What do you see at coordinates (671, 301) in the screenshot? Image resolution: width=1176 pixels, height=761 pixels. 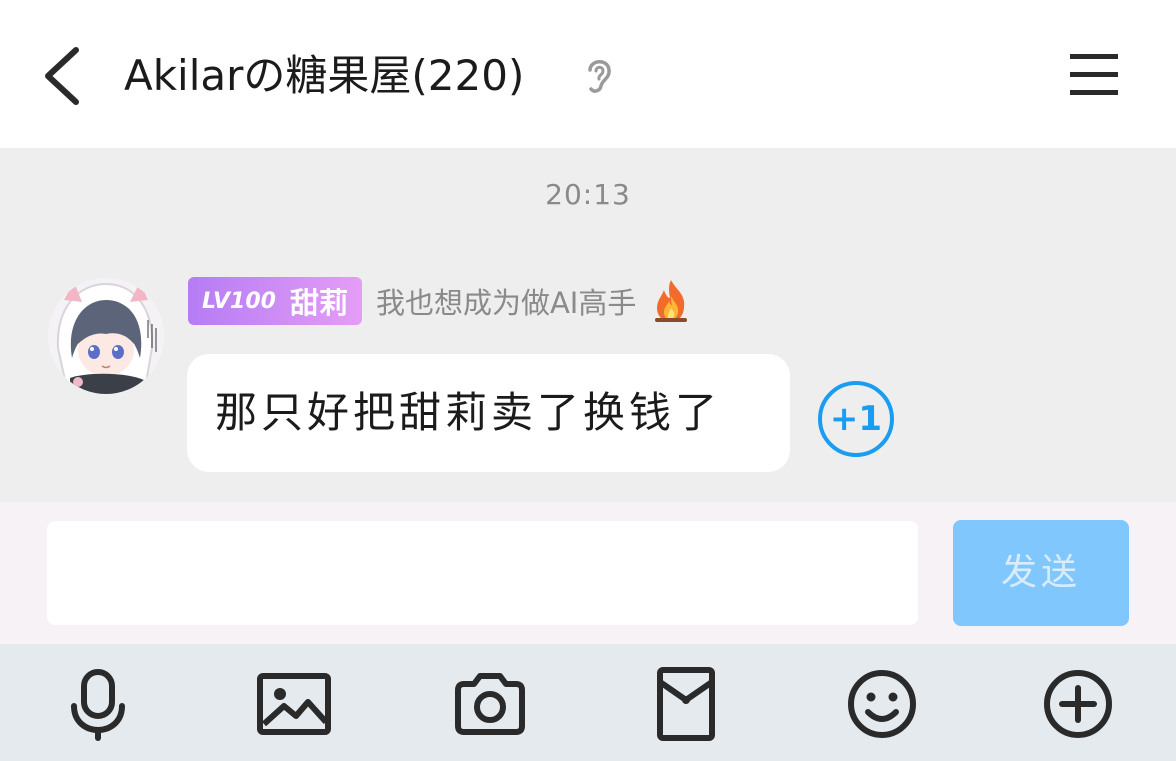 I see `fire-icon` at bounding box center [671, 301].